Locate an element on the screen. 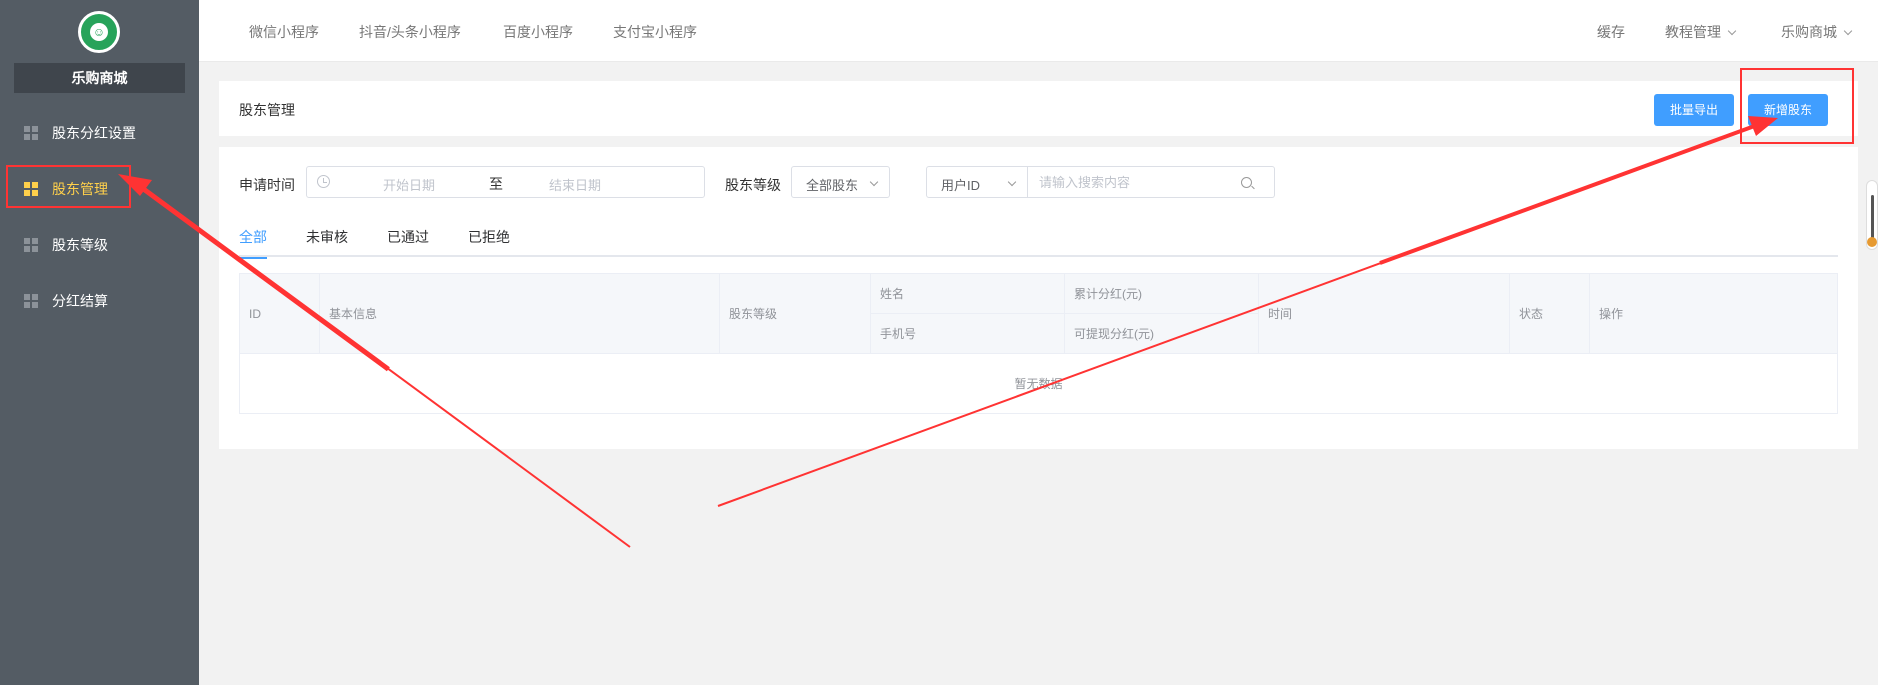 The height and width of the screenshot is (685, 1878). sidebar-item-dividend-settlement: 分红结算 is located at coordinates (99, 301).